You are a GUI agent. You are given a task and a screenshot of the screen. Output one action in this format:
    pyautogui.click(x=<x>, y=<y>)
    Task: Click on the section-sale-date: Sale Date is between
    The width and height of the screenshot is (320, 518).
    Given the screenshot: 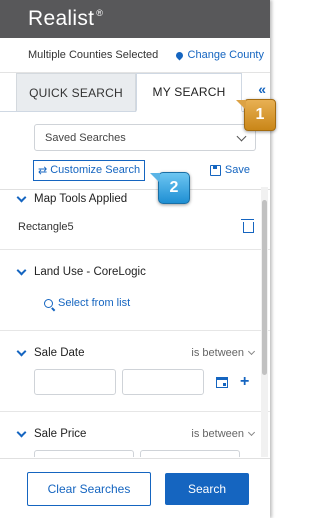 What is the action you would take?
    pyautogui.click(x=135, y=348)
    